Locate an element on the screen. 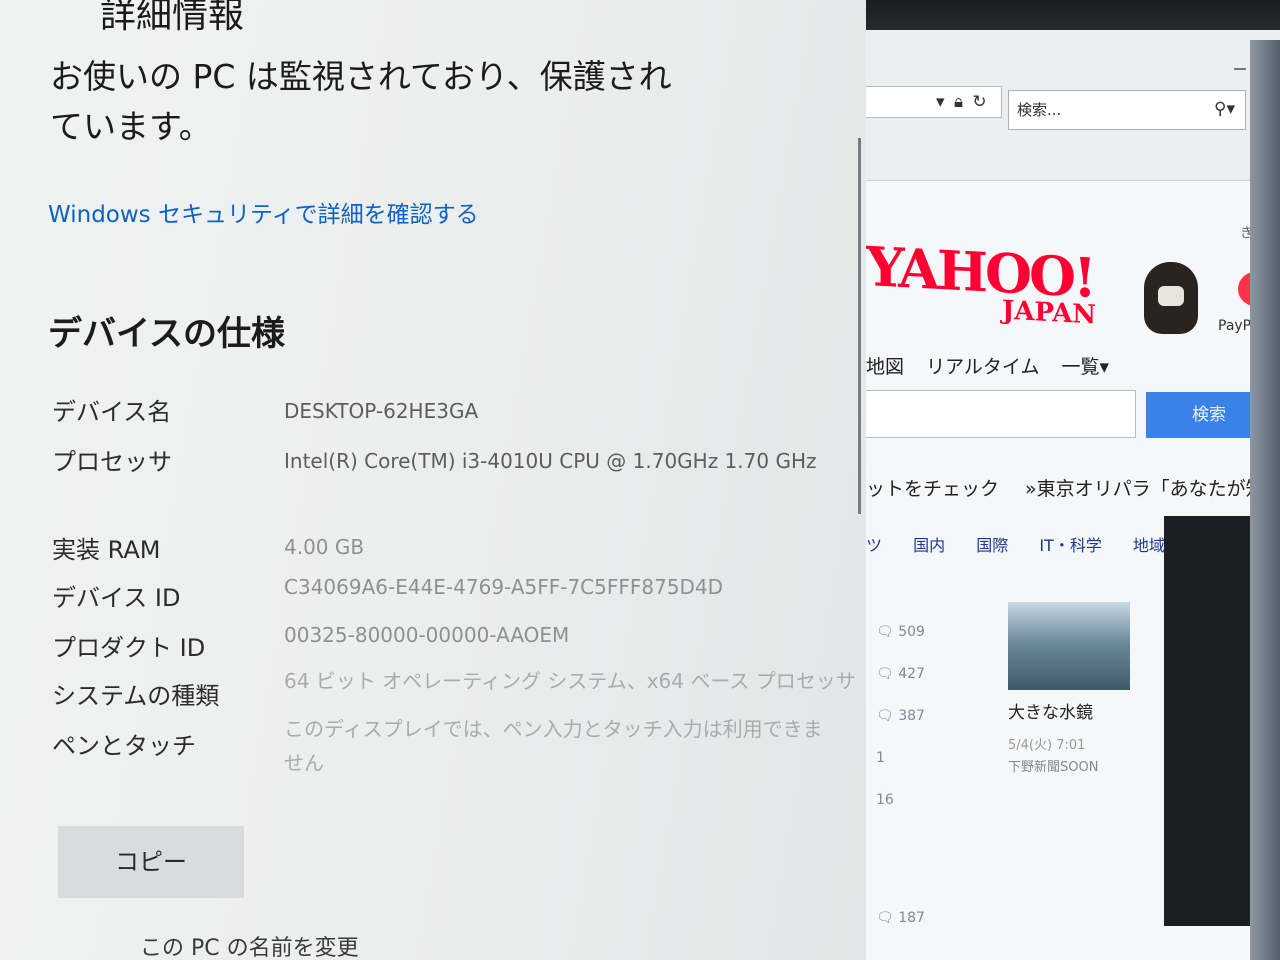  yahoo-search-input is located at coordinates (999, 414).